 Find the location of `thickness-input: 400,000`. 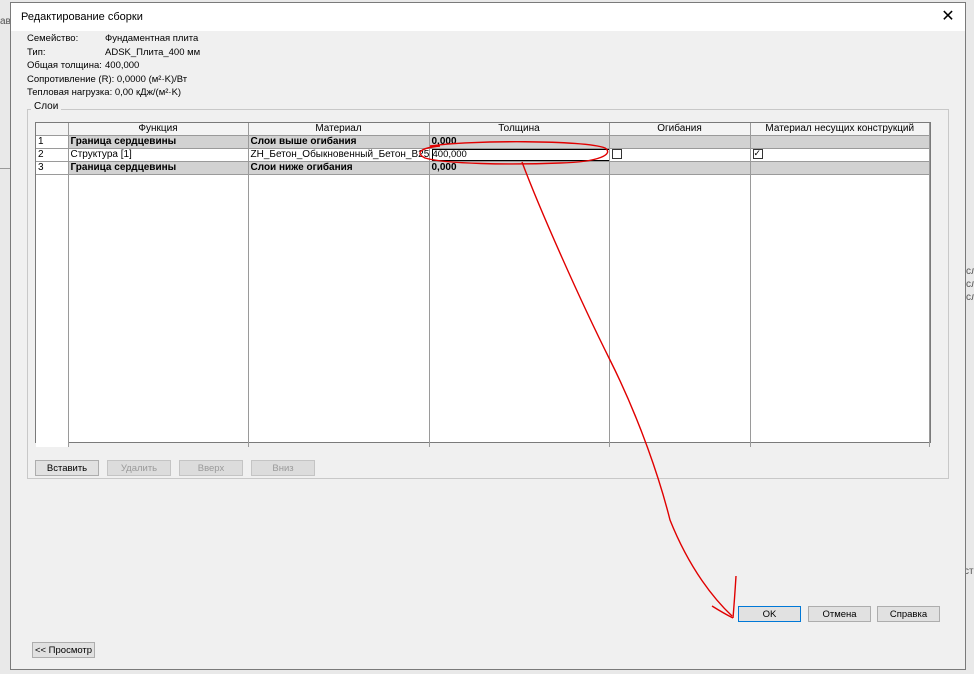

thickness-input: 400,000 is located at coordinates (519, 155).